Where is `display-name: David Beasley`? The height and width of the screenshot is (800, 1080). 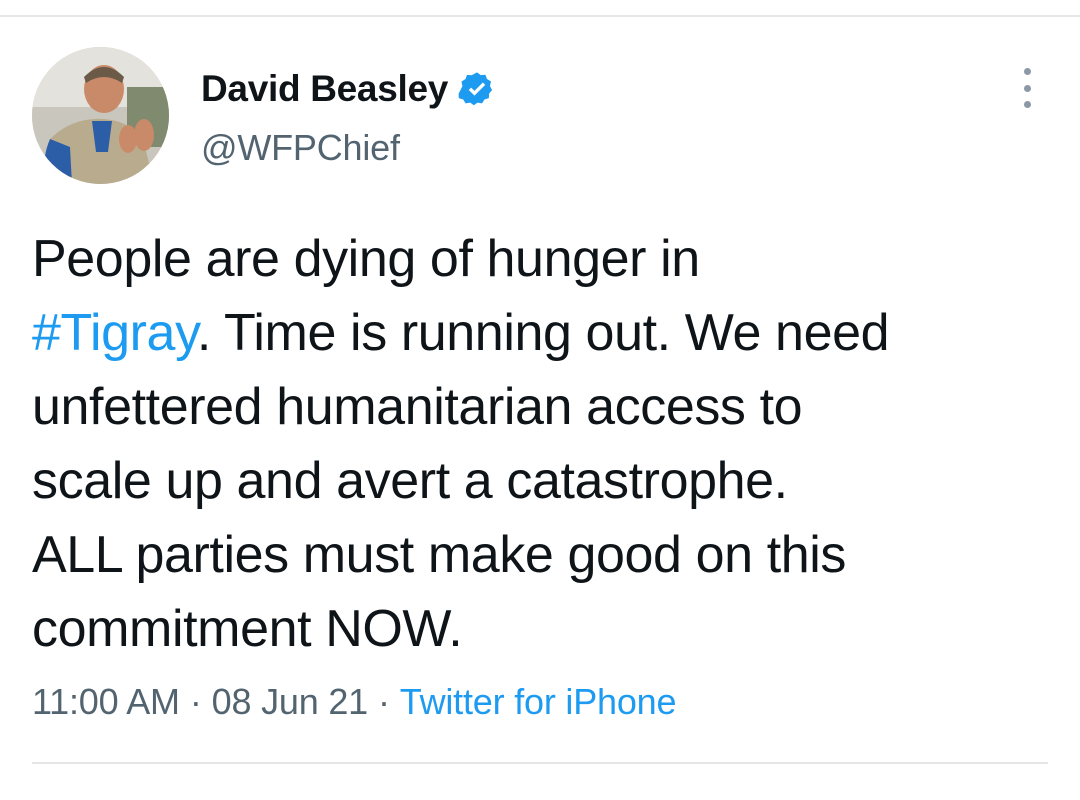
display-name: David Beasley is located at coordinates (324, 89).